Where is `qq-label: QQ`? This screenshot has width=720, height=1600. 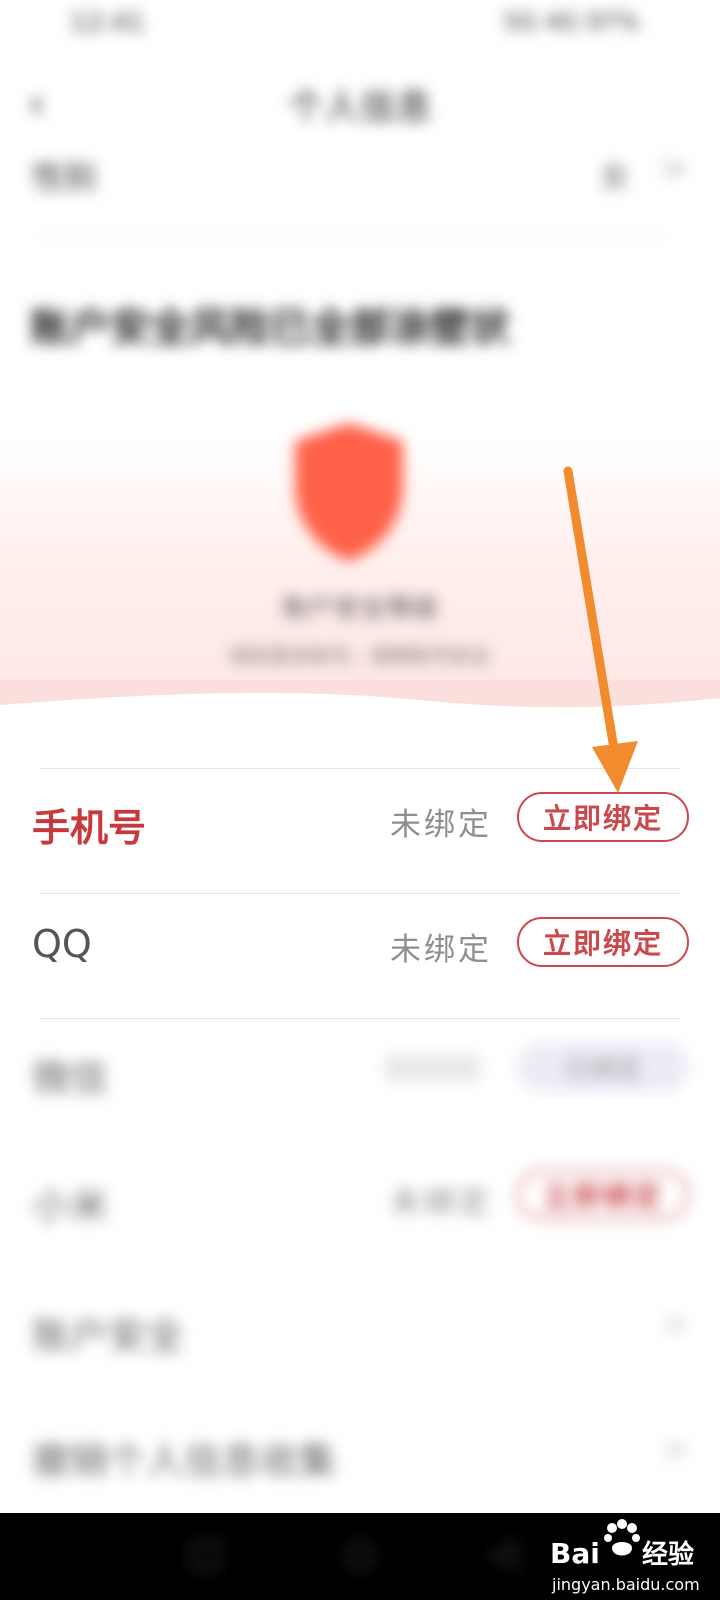
qq-label: QQ is located at coordinates (62, 944).